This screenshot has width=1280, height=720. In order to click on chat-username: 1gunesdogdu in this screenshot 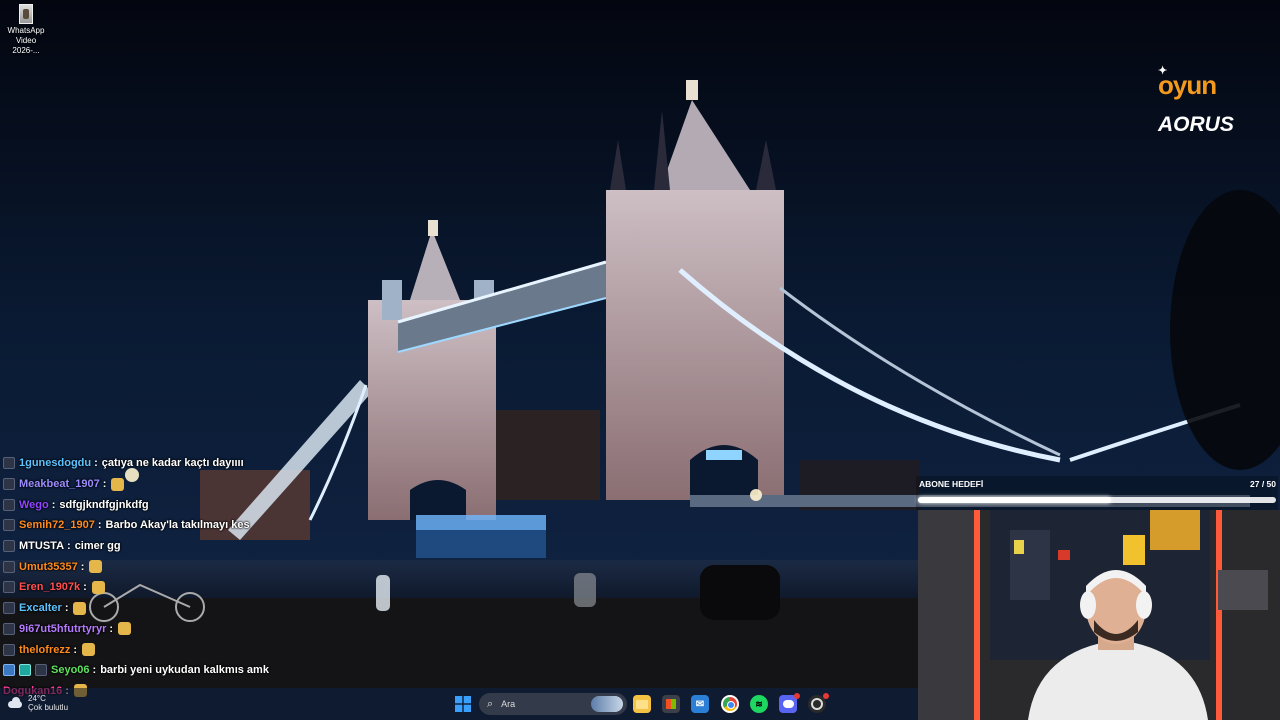, I will do `click(55, 463)`.